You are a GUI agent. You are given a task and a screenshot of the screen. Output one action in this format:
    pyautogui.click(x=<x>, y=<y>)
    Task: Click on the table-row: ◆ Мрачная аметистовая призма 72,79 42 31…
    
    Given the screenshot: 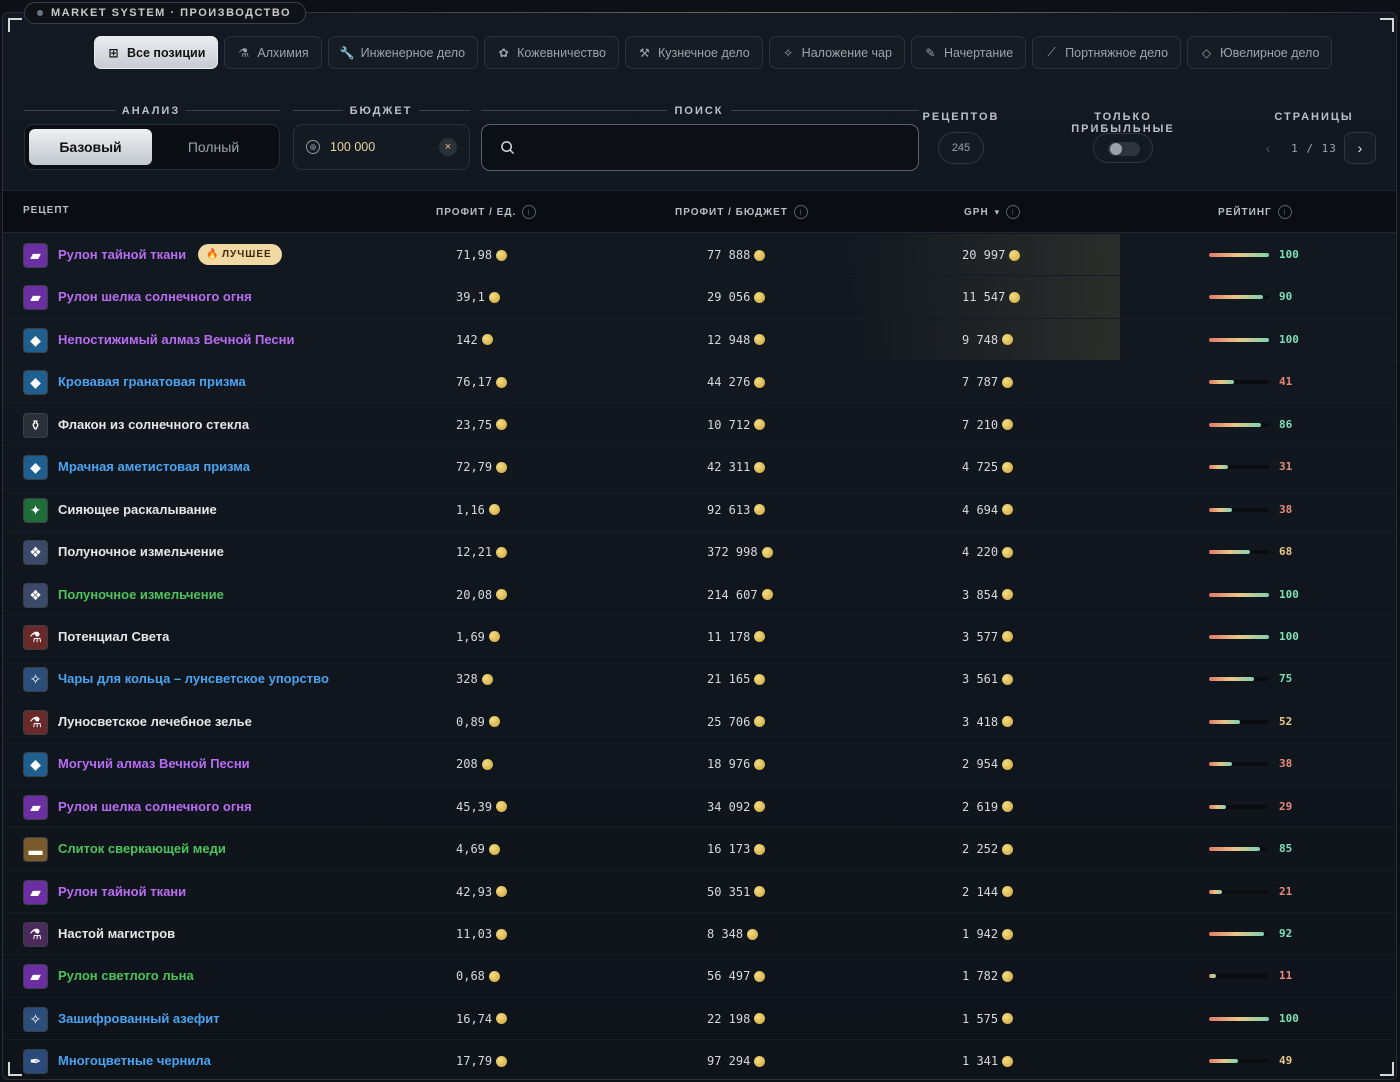 What is the action you would take?
    pyautogui.click(x=699, y=467)
    